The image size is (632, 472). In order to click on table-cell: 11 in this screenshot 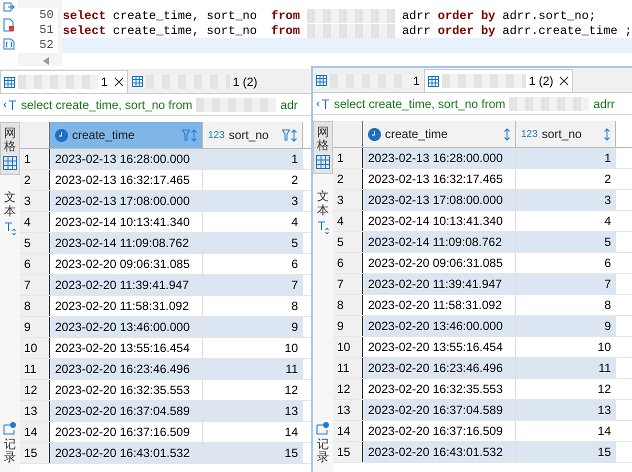, I will do `click(566, 368)`.